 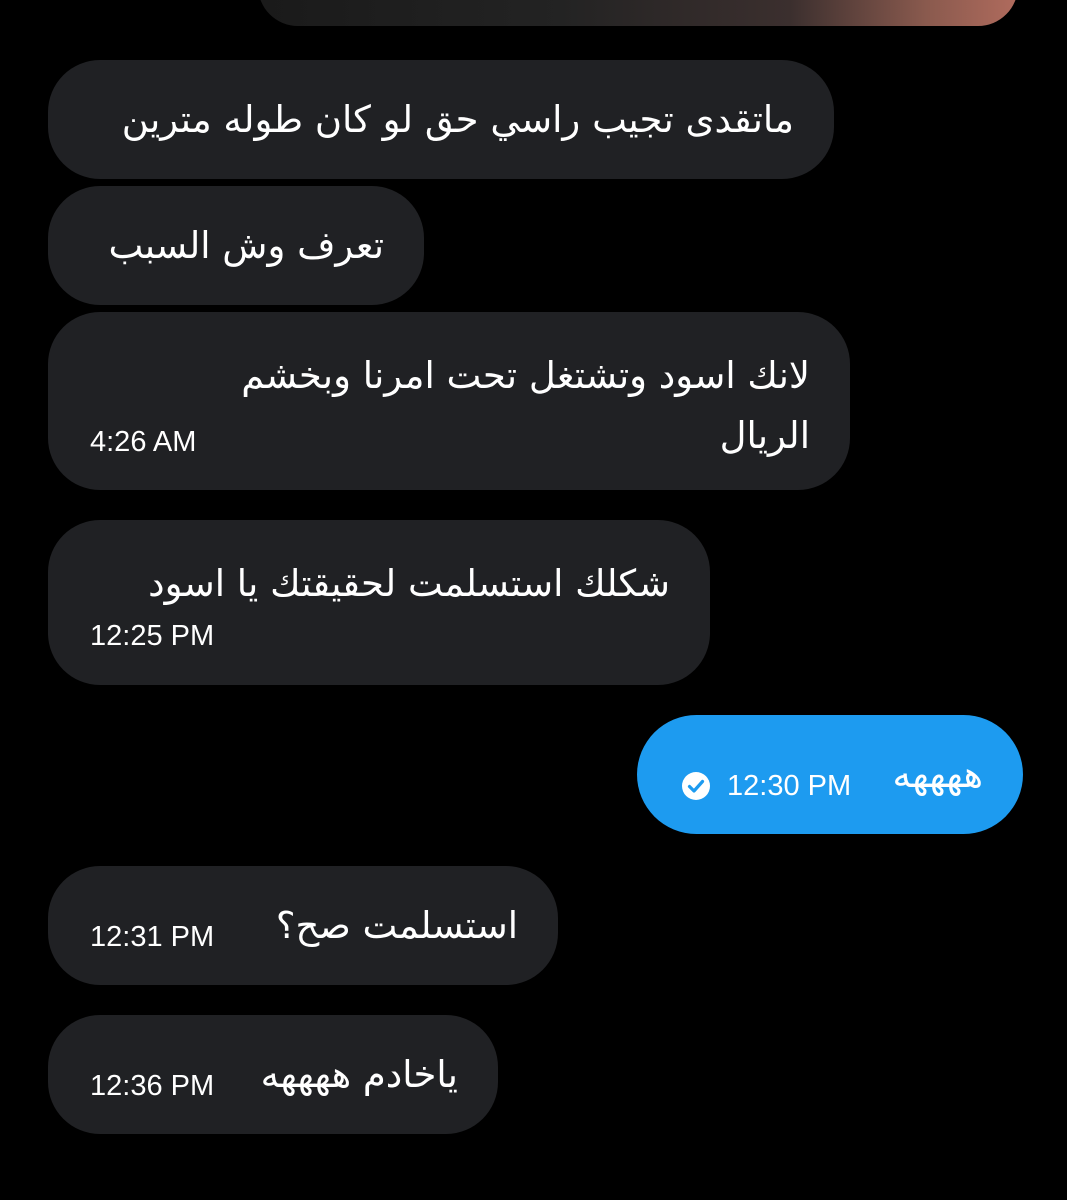 What do you see at coordinates (457, 119) in the screenshot?
I see `message-text: ماتقدى تجيب راسي حق لو كان طوله مترين` at bounding box center [457, 119].